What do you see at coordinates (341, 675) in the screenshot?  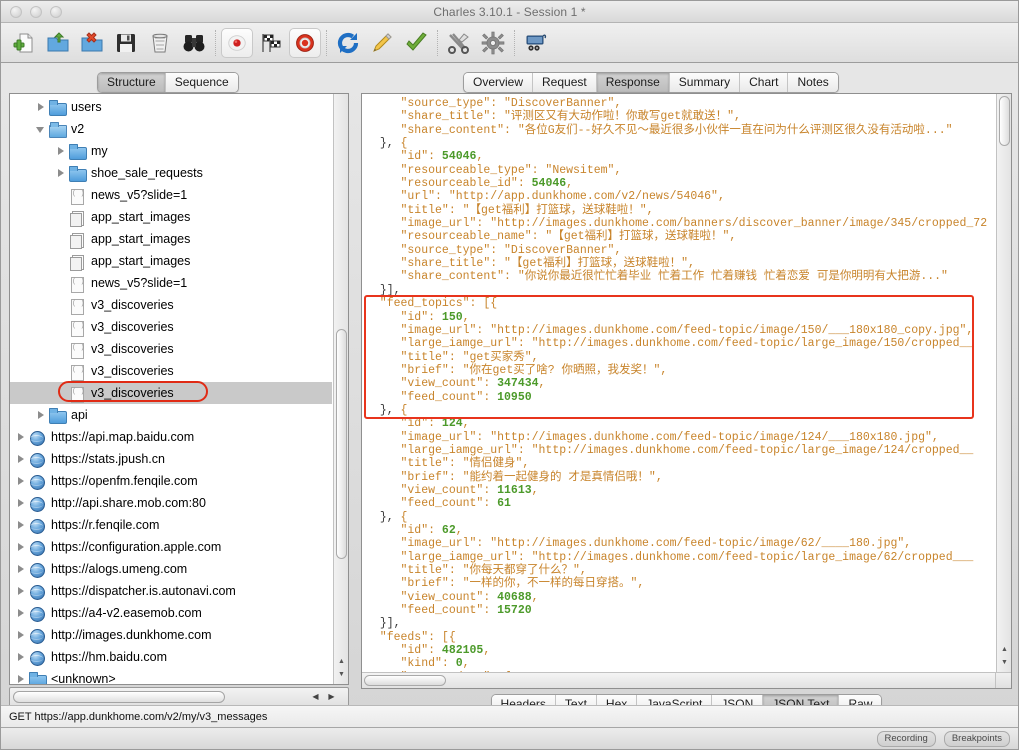 I see `tree-scroll-down-arrow: ▼` at bounding box center [341, 675].